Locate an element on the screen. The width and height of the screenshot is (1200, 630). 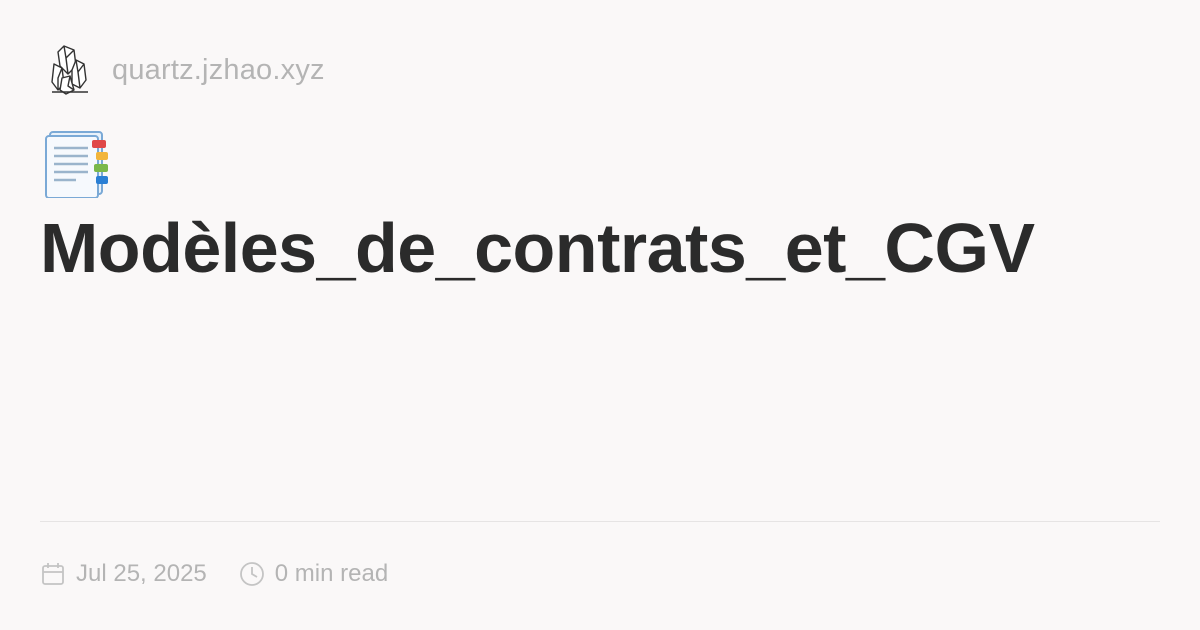
read-time-meta: 0 min read is located at coordinates (313, 574).